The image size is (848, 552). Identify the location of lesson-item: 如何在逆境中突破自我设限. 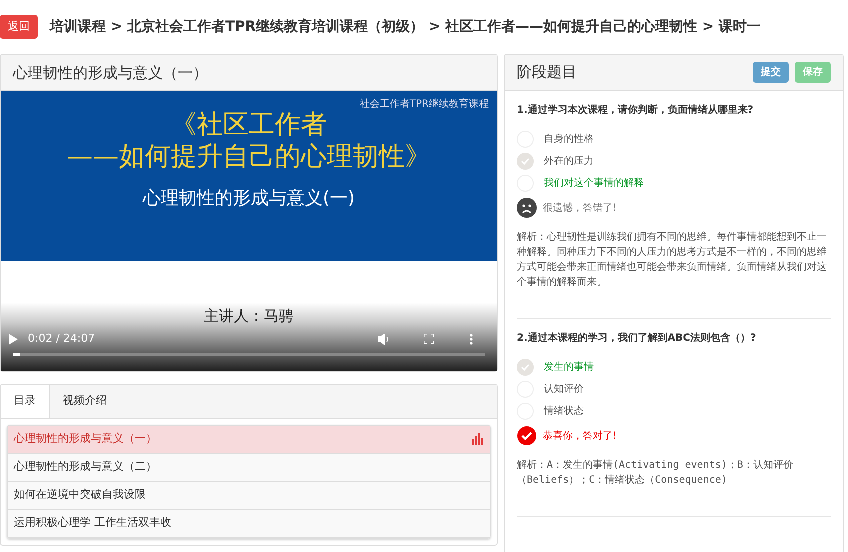
(249, 496).